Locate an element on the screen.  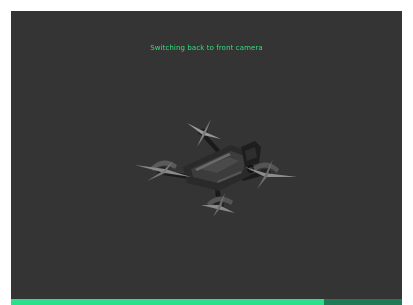
progress-bar is located at coordinates (206, 302).